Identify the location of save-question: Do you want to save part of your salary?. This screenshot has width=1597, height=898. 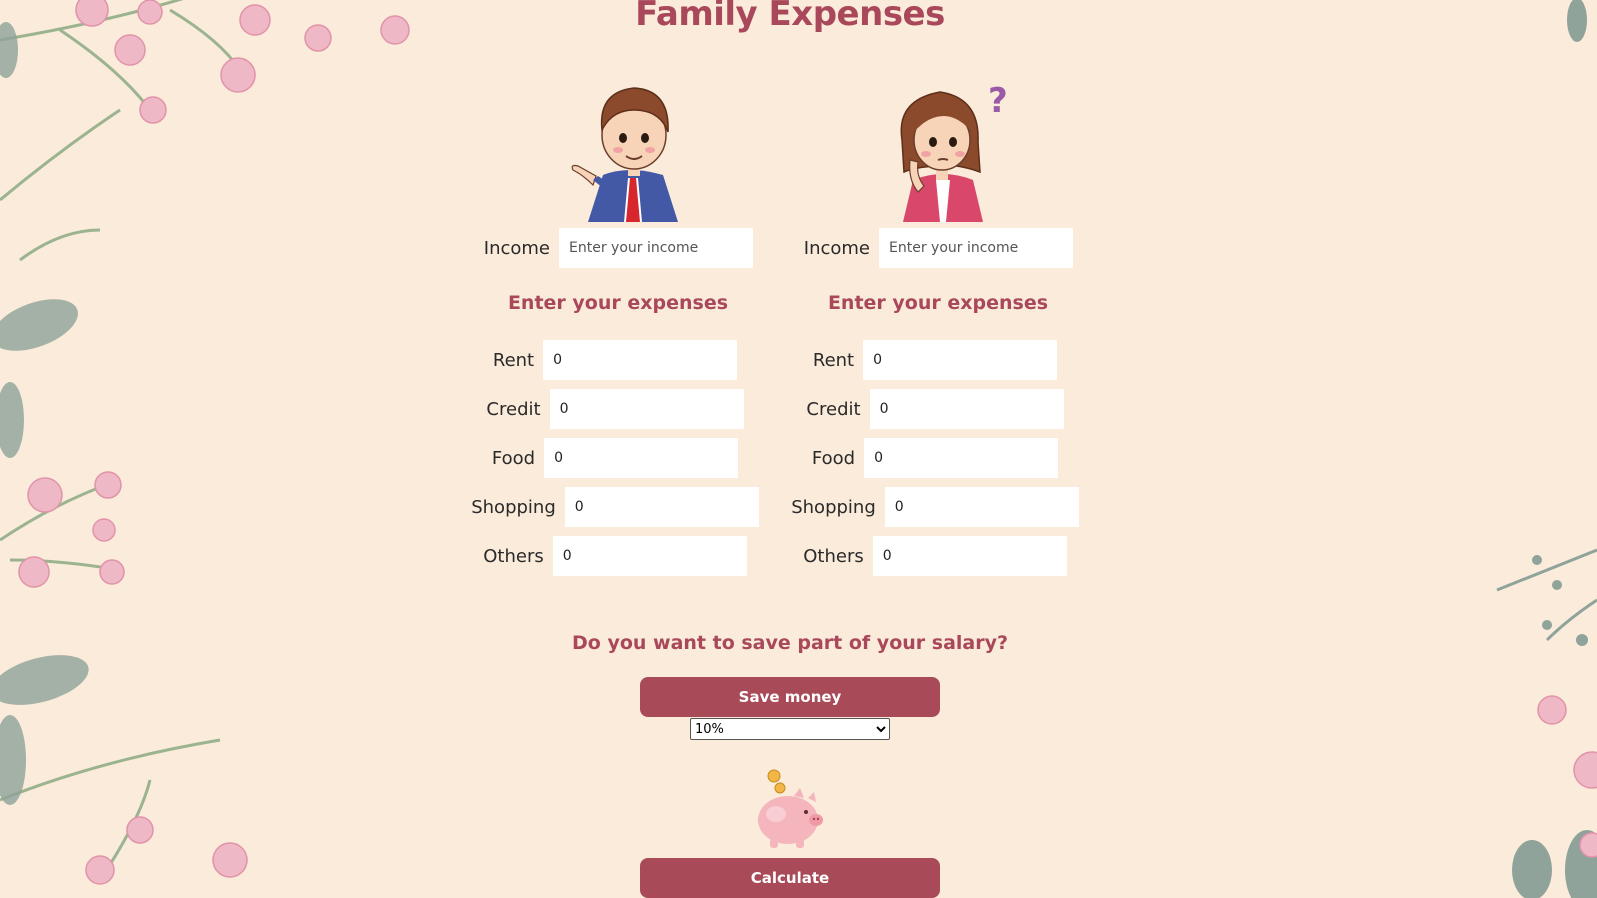
(790, 643).